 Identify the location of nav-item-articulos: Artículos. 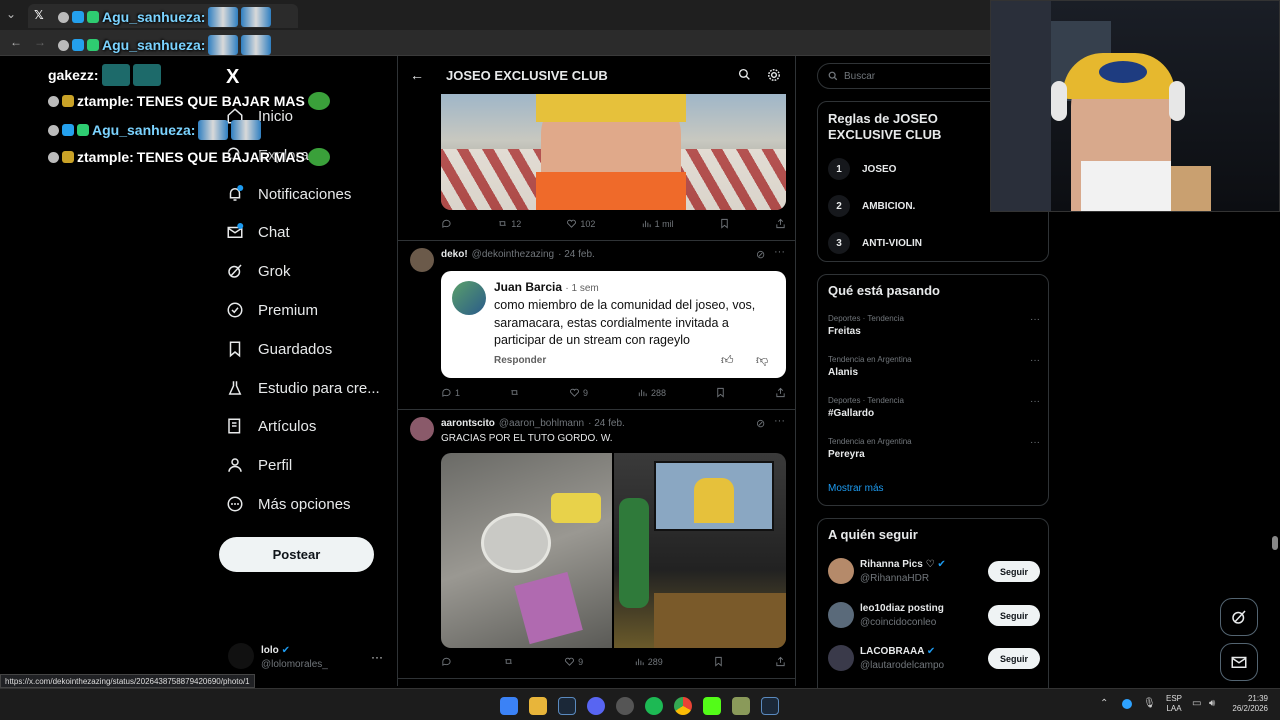
(311, 426).